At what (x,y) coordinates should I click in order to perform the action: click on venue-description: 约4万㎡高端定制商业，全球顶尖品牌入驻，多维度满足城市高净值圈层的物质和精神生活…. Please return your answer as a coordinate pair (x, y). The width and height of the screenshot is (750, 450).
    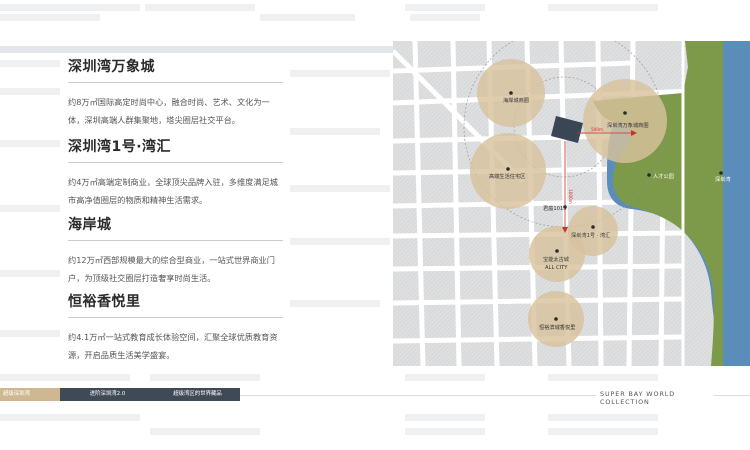
    Looking at the image, I should click on (173, 191).